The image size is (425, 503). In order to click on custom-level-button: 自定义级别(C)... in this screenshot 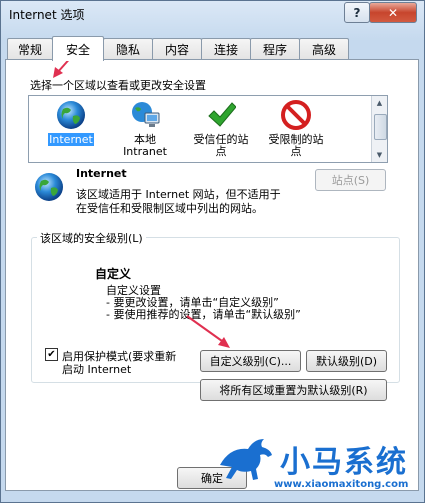, I will do `click(250, 361)`.